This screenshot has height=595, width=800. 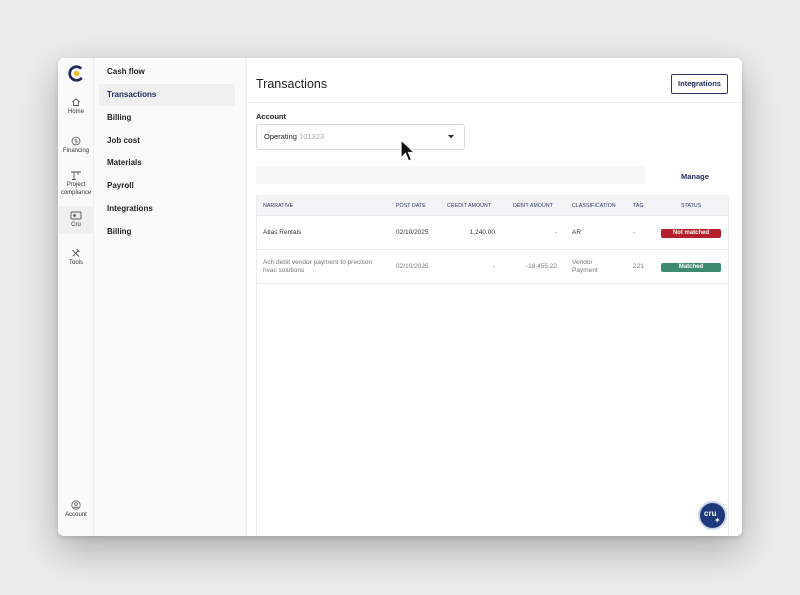 I want to click on rail-item-label: Tools, so click(x=75, y=263).